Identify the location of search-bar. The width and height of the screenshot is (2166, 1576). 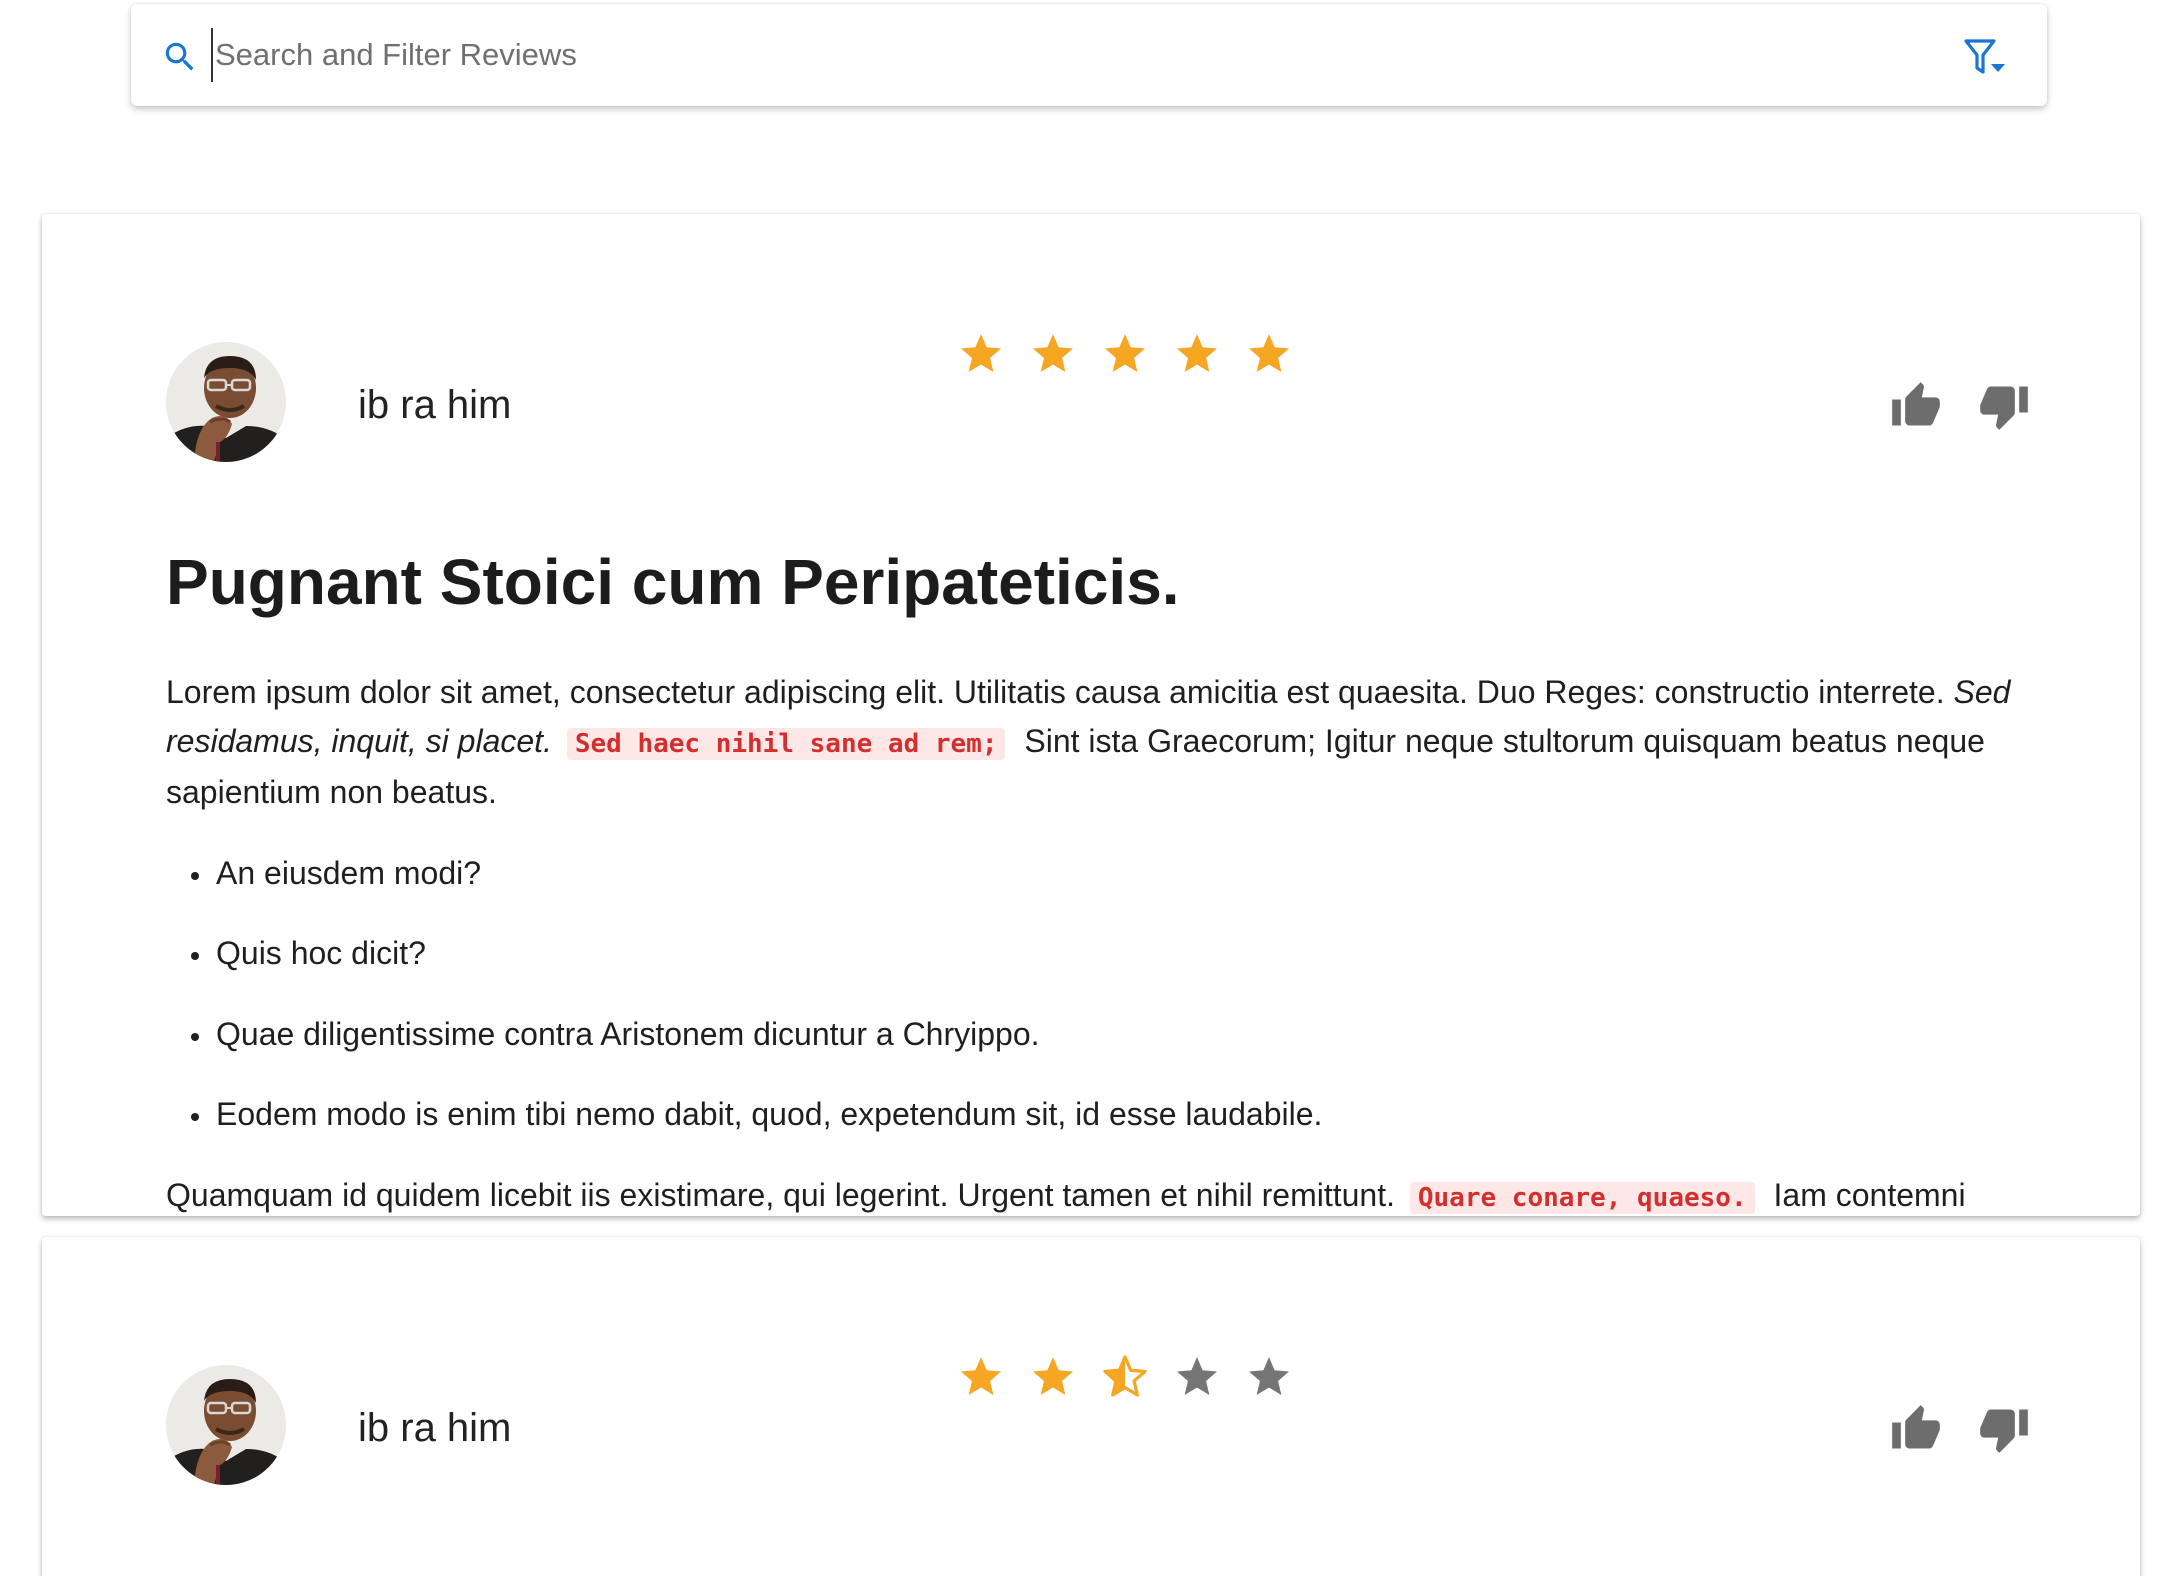
(1089, 55).